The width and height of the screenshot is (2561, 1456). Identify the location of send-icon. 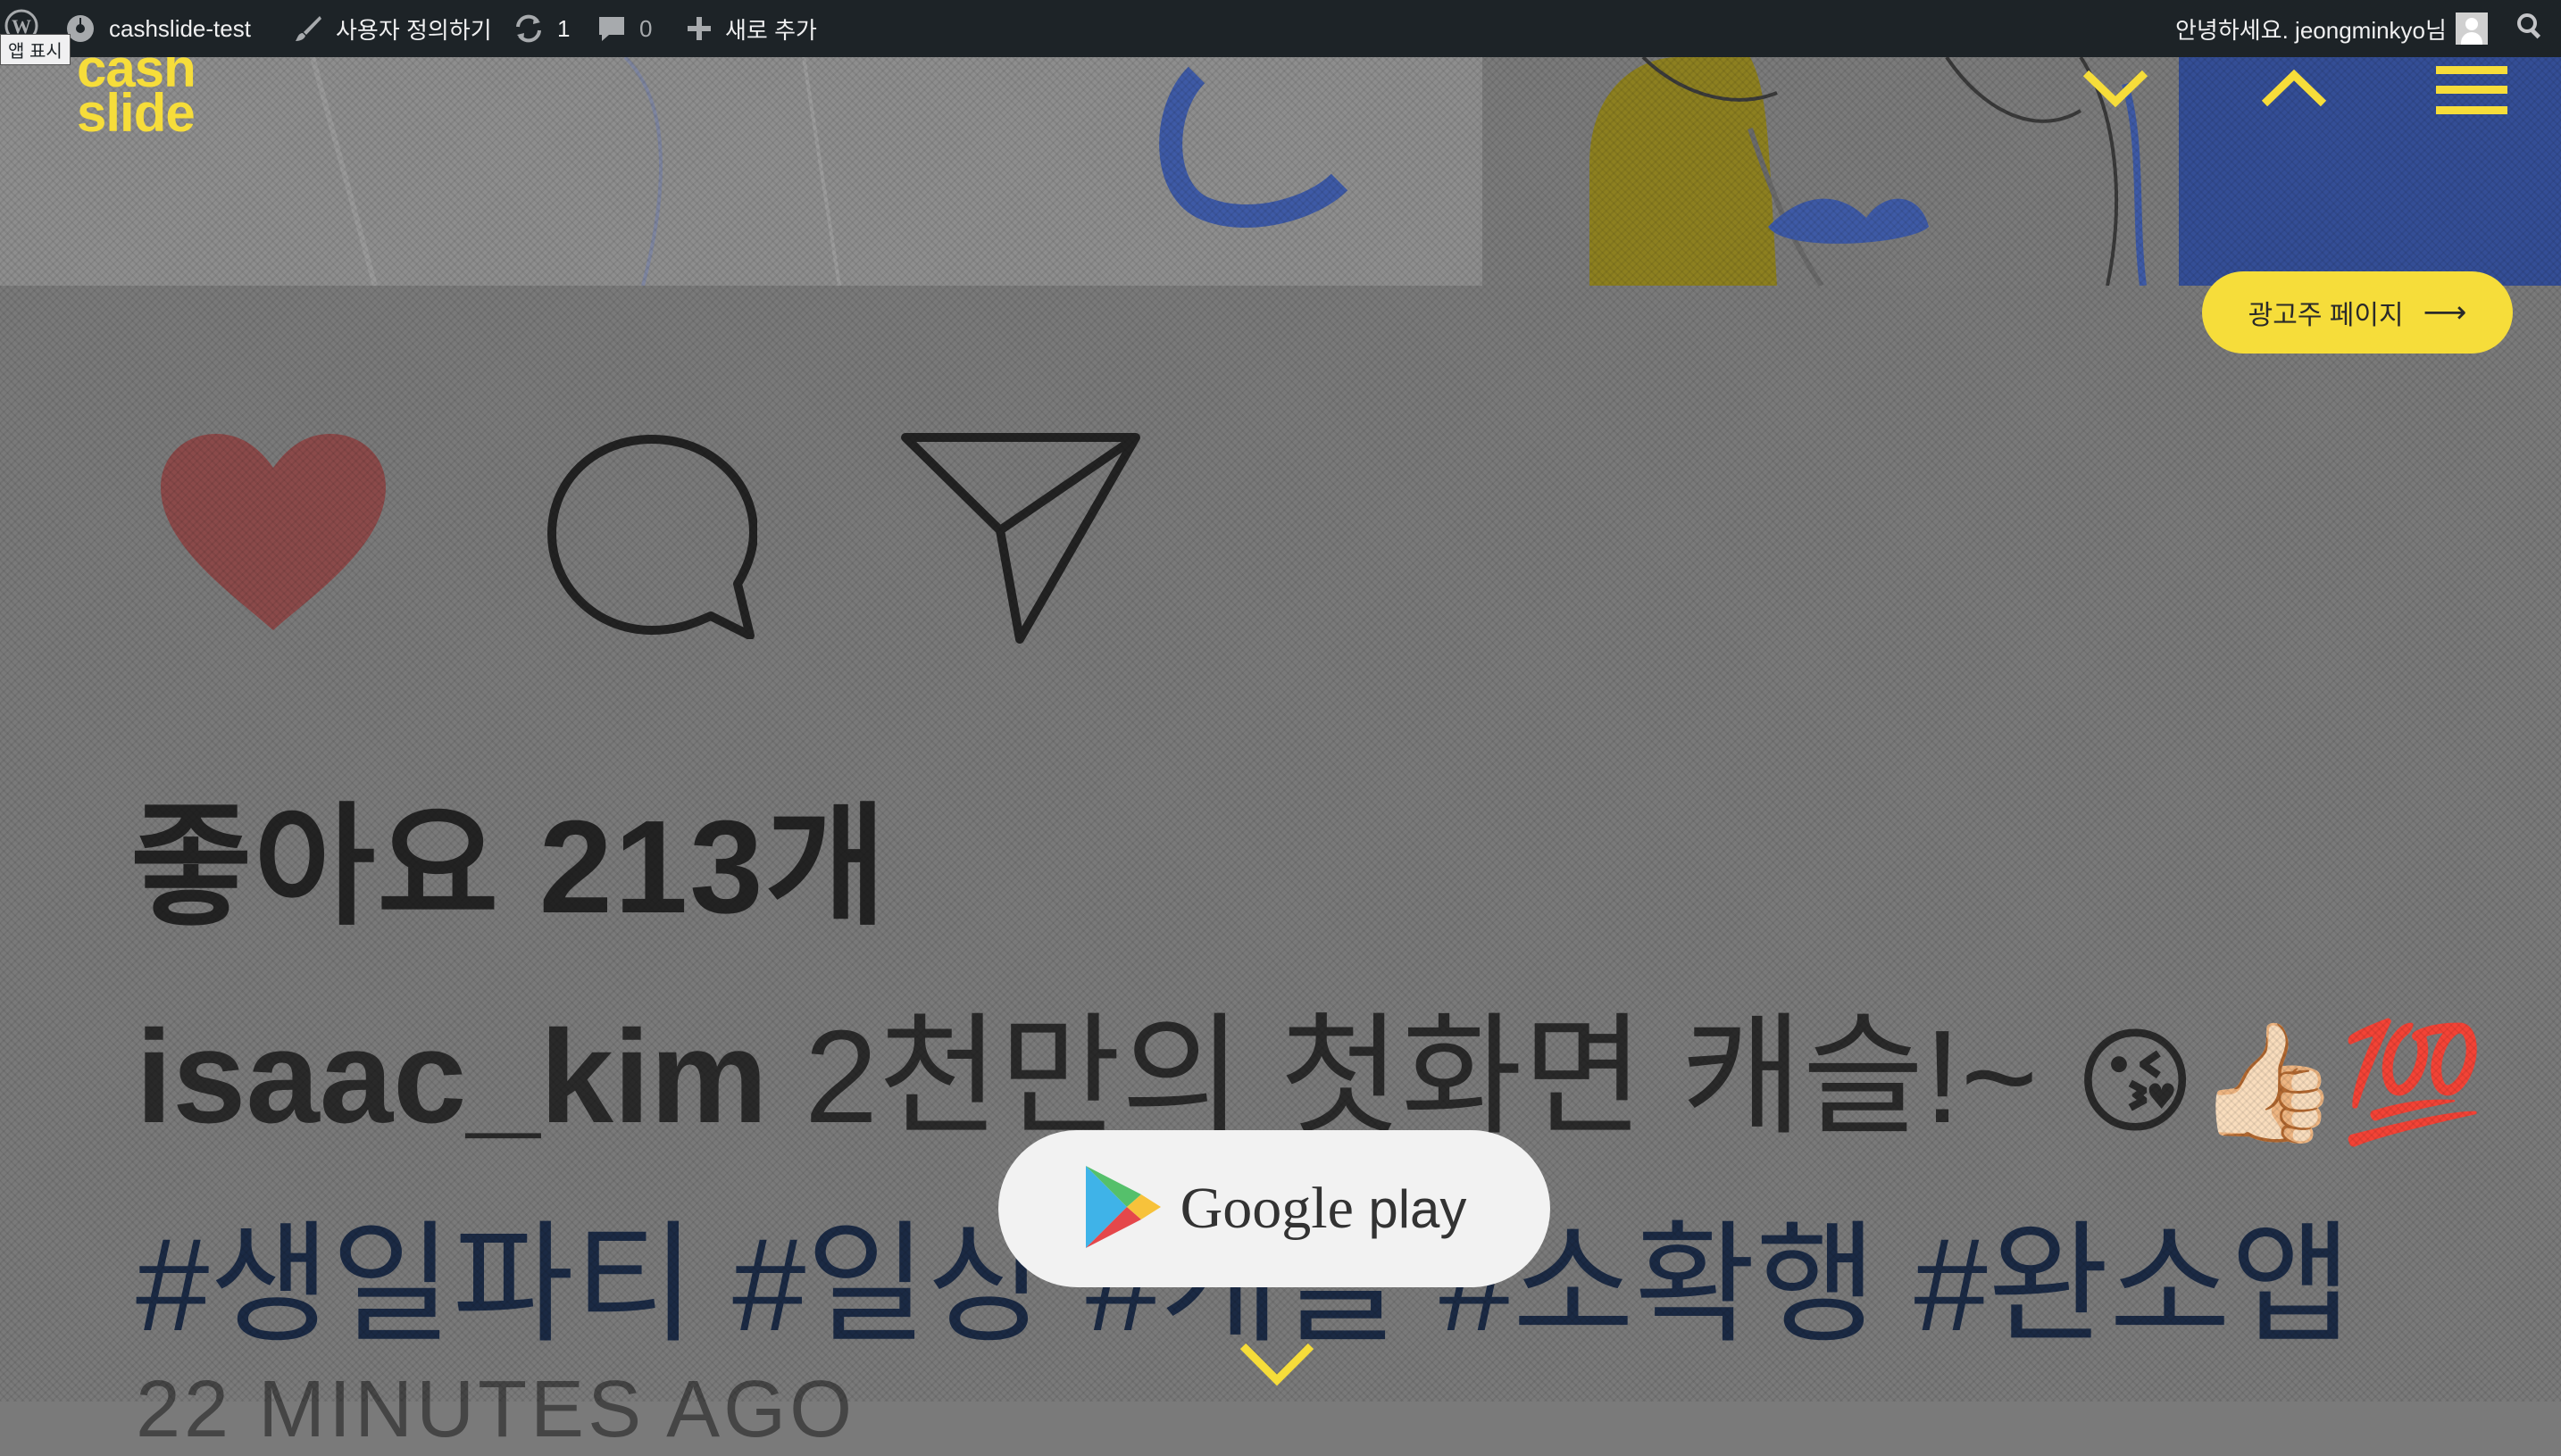
(1020, 541).